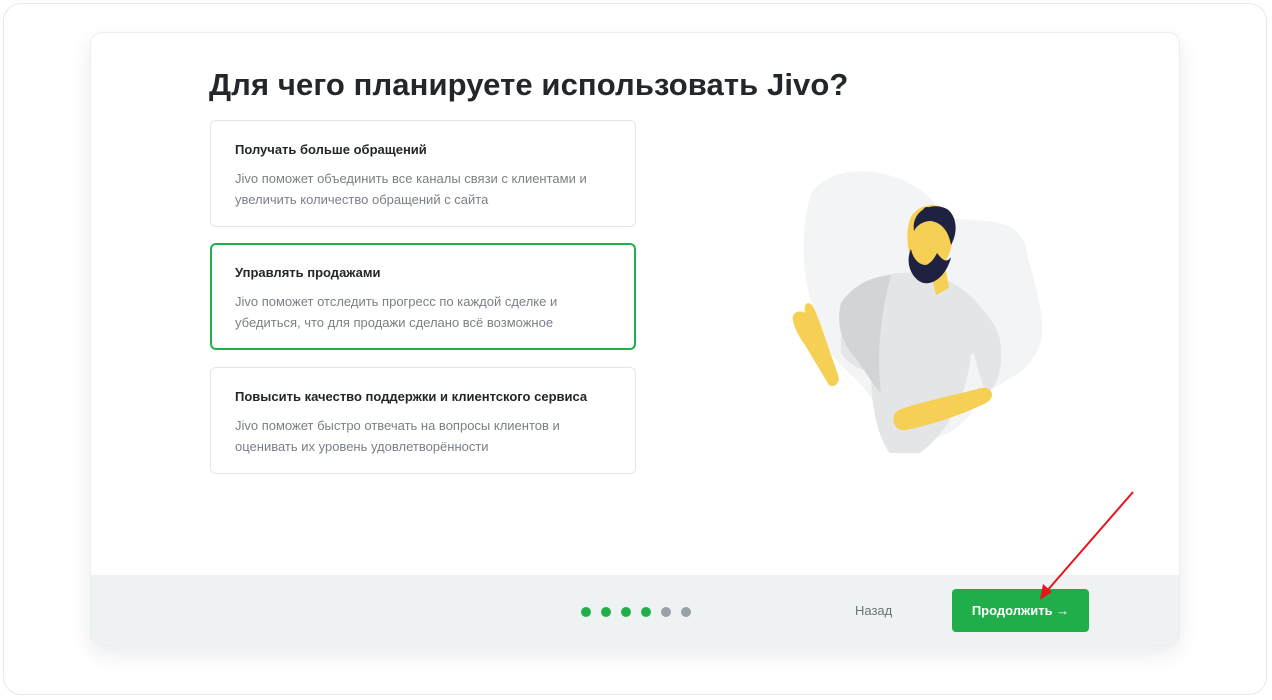  I want to click on continue-button: Продолжить →, so click(1020, 610).